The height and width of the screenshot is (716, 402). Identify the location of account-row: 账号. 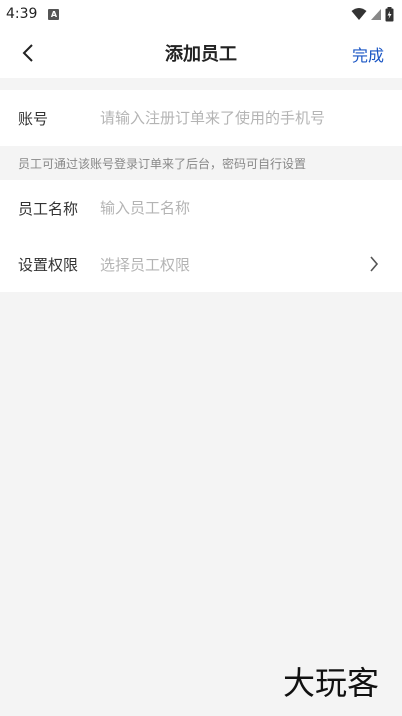
(201, 118).